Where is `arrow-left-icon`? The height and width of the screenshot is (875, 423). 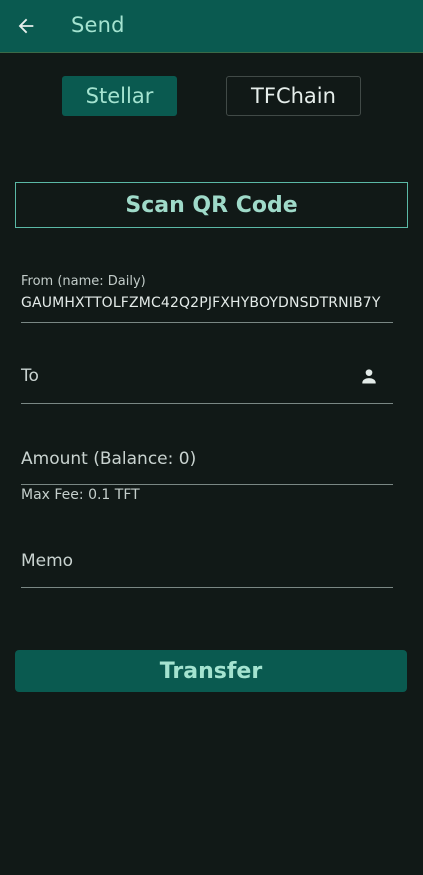 arrow-left-icon is located at coordinates (26, 26).